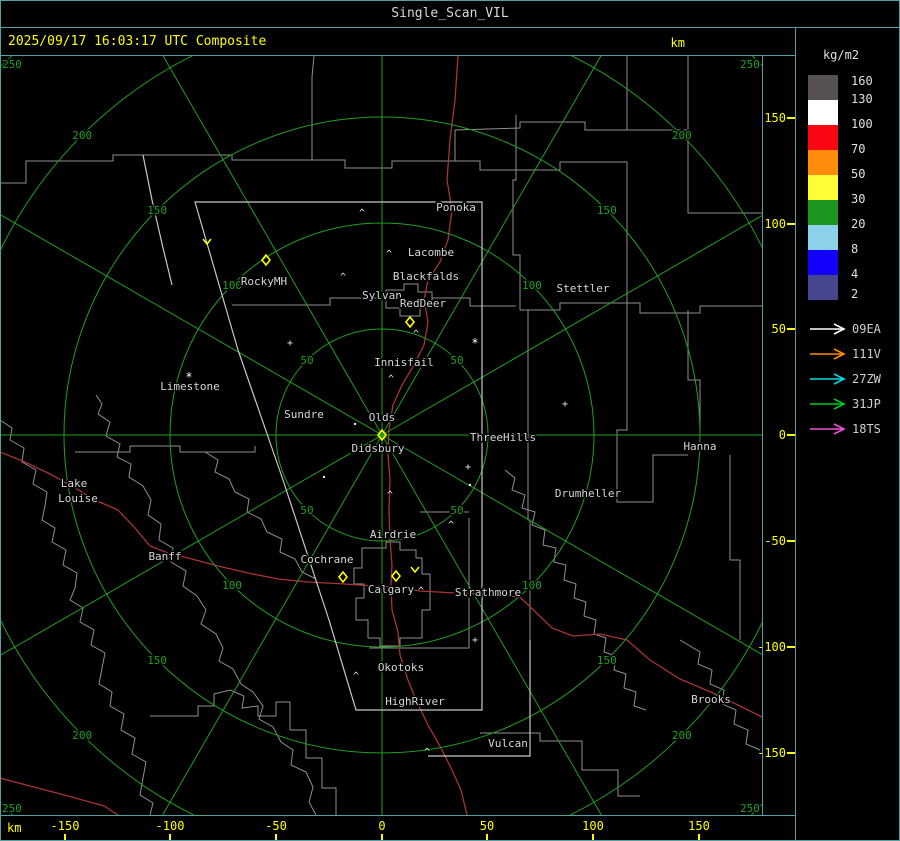 The height and width of the screenshot is (841, 900). What do you see at coordinates (677, 43) in the screenshot?
I see `right-axis-unit: km` at bounding box center [677, 43].